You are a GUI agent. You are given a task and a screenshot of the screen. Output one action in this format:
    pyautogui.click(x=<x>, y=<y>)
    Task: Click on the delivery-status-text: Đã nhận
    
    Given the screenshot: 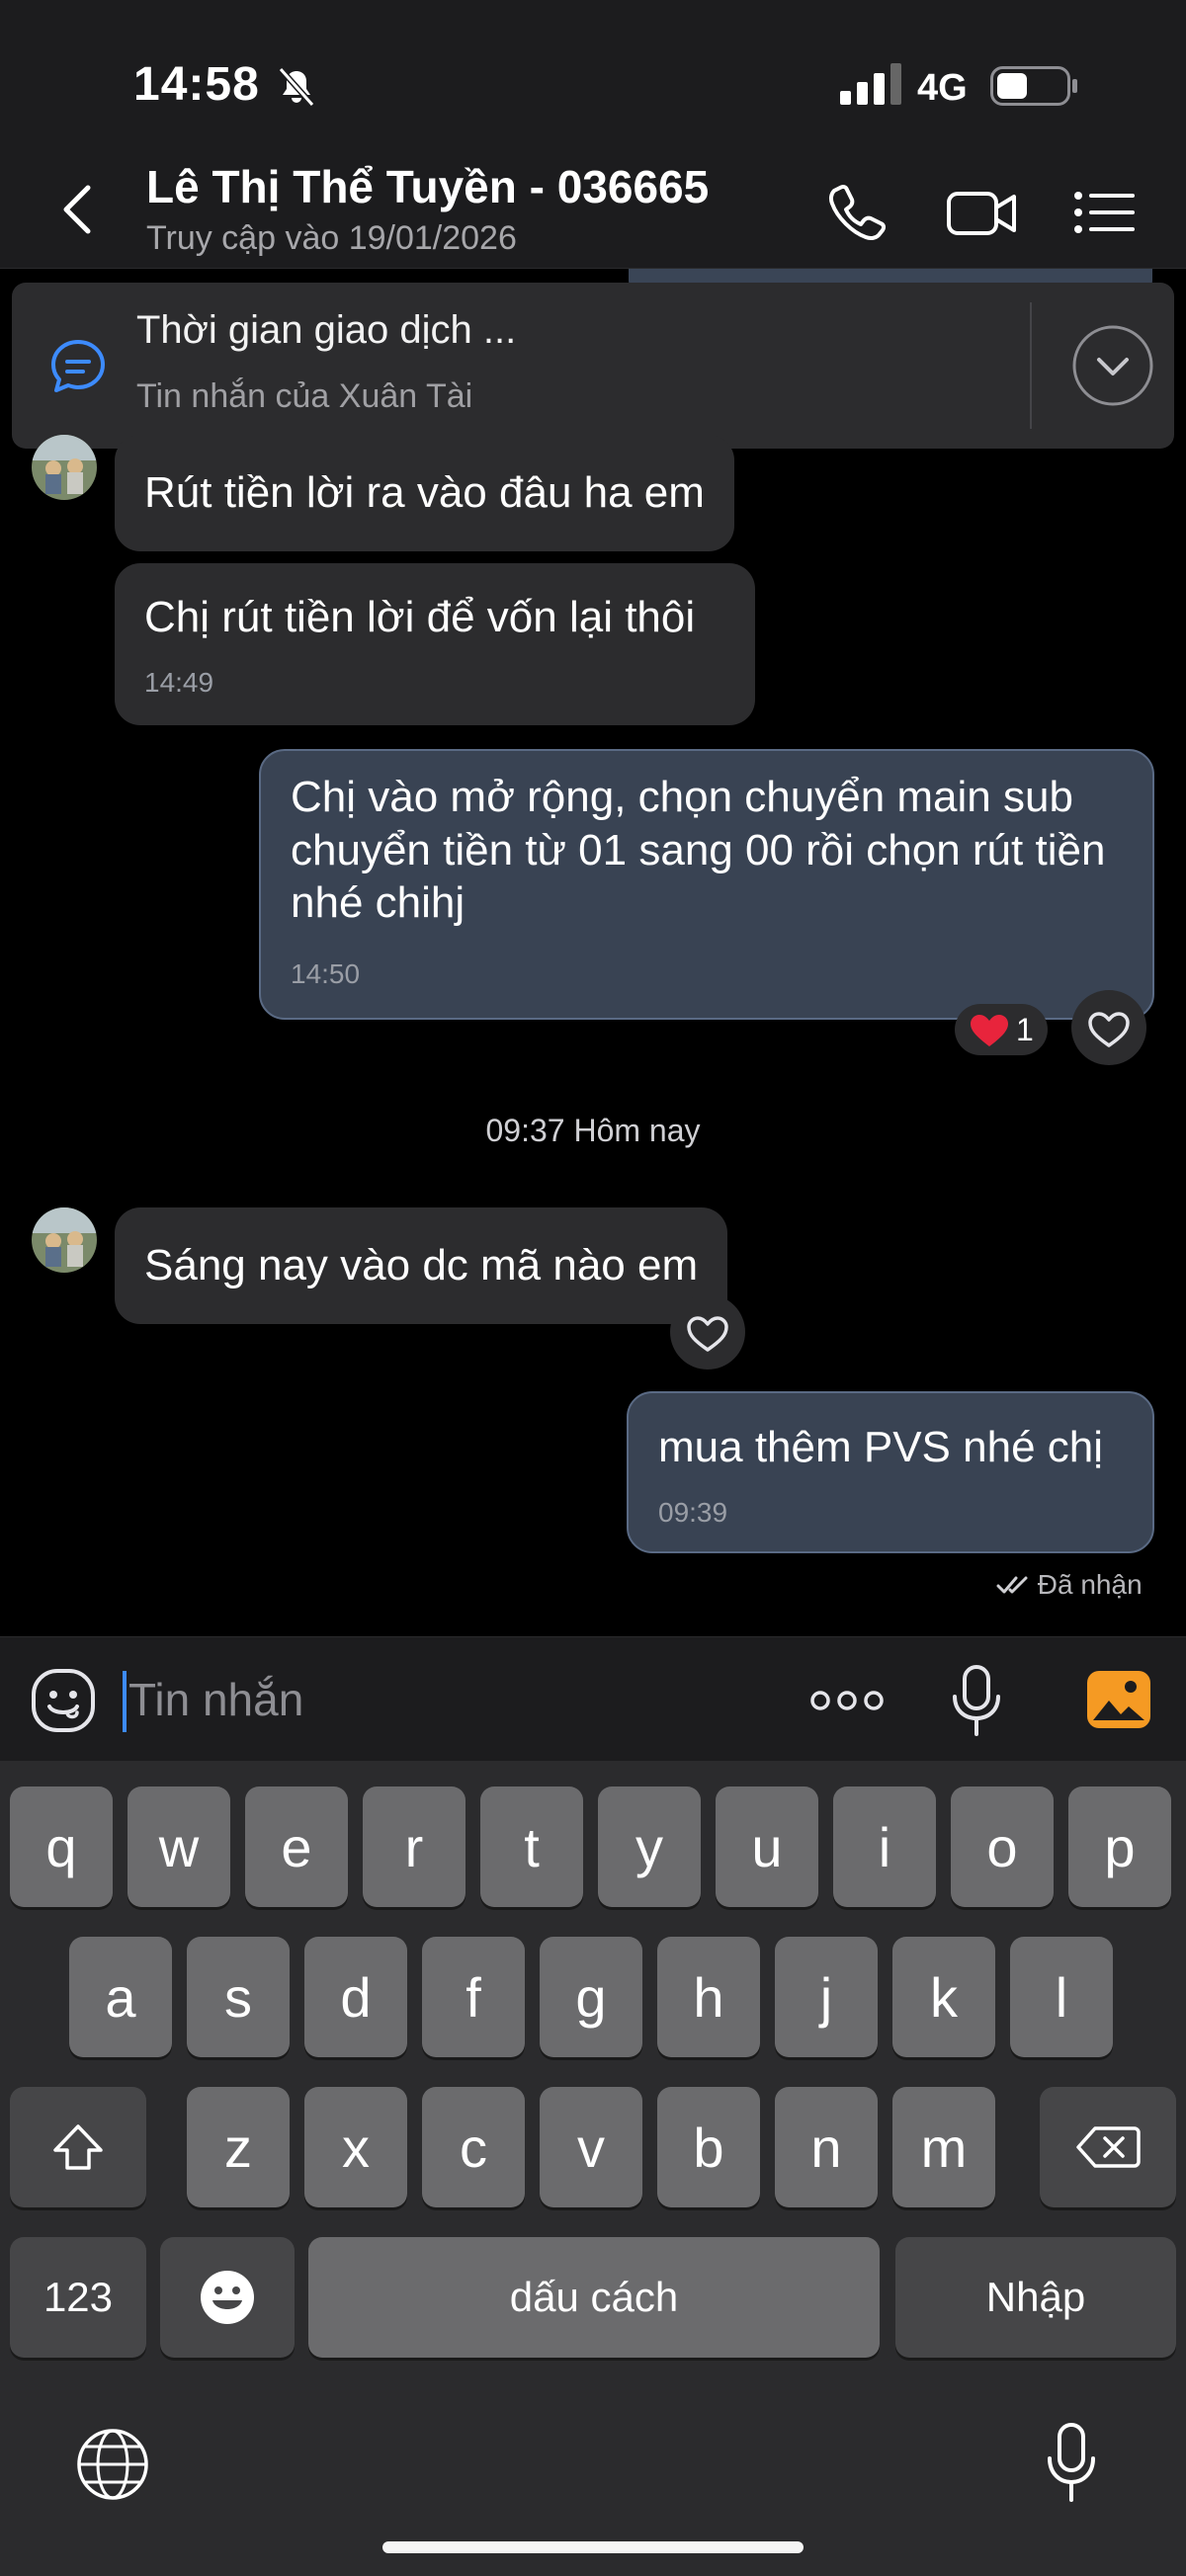 What is the action you would take?
    pyautogui.click(x=1090, y=1584)
    